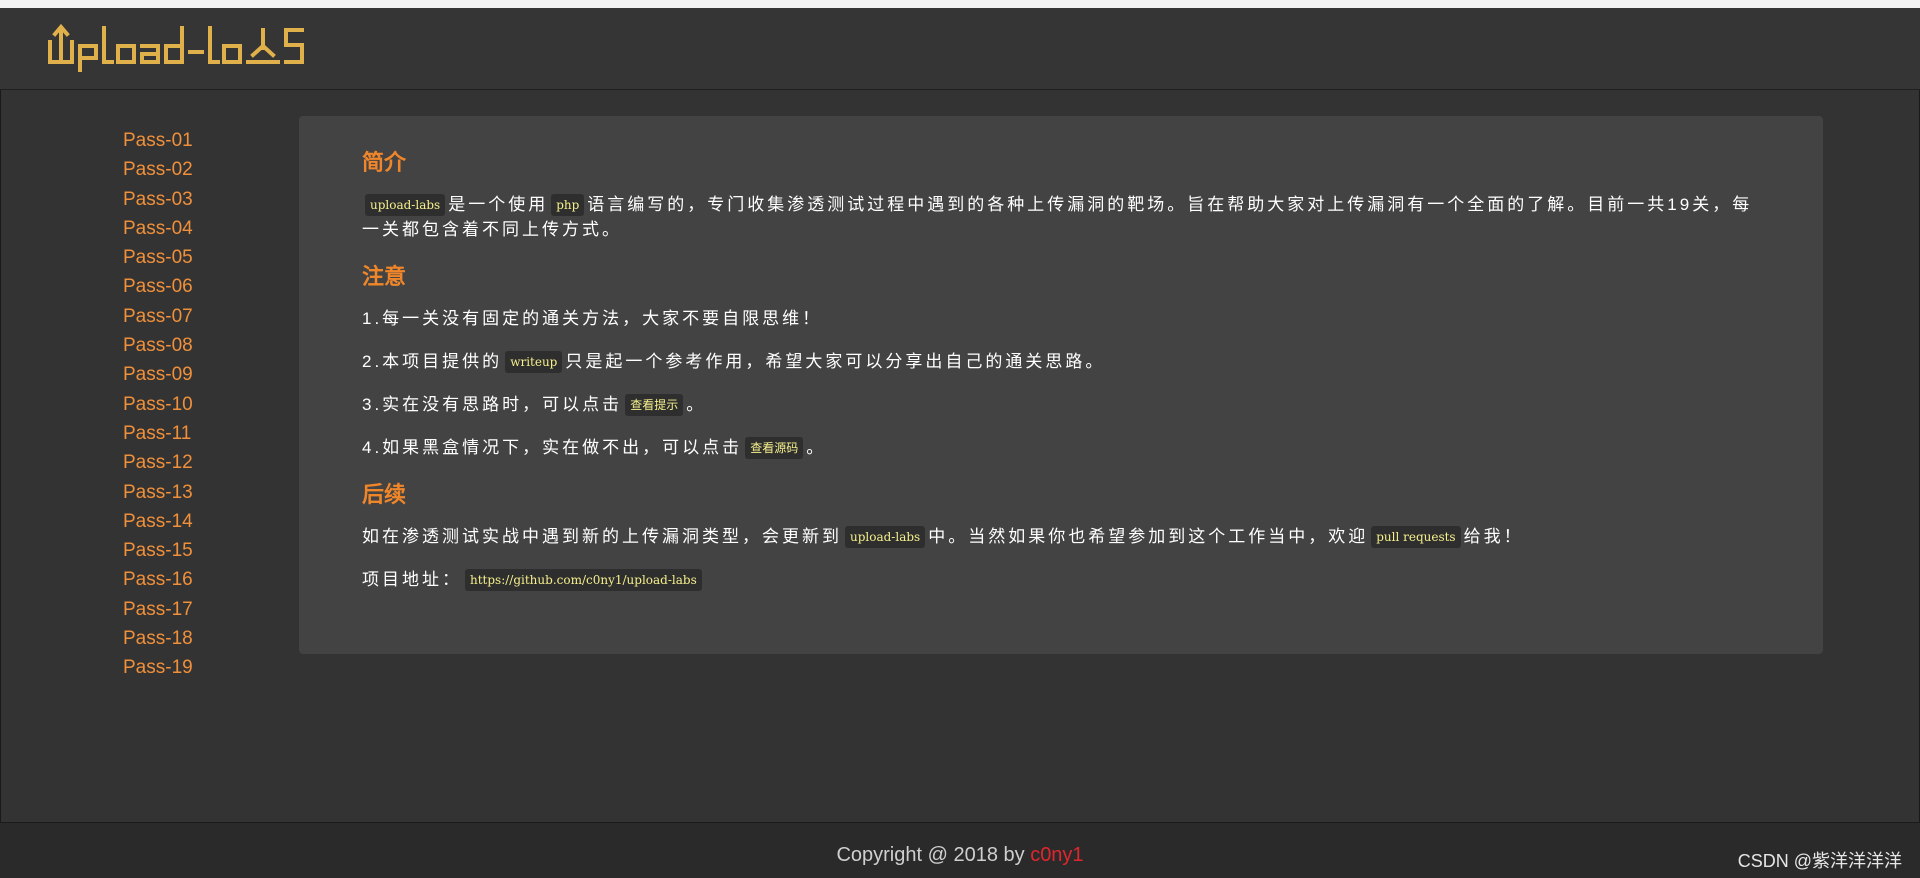 This screenshot has width=1920, height=878. Describe the element at coordinates (1062, 447) in the screenshot. I see `notice-4: 4.如果黑盒情况下，实在做不出，可以点击 查看源码。` at that location.